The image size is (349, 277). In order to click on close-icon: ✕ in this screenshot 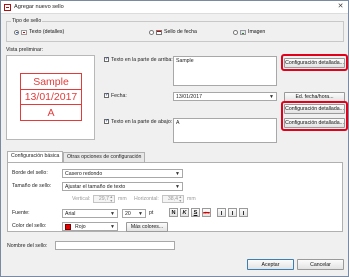, I will do `click(340, 7)`.